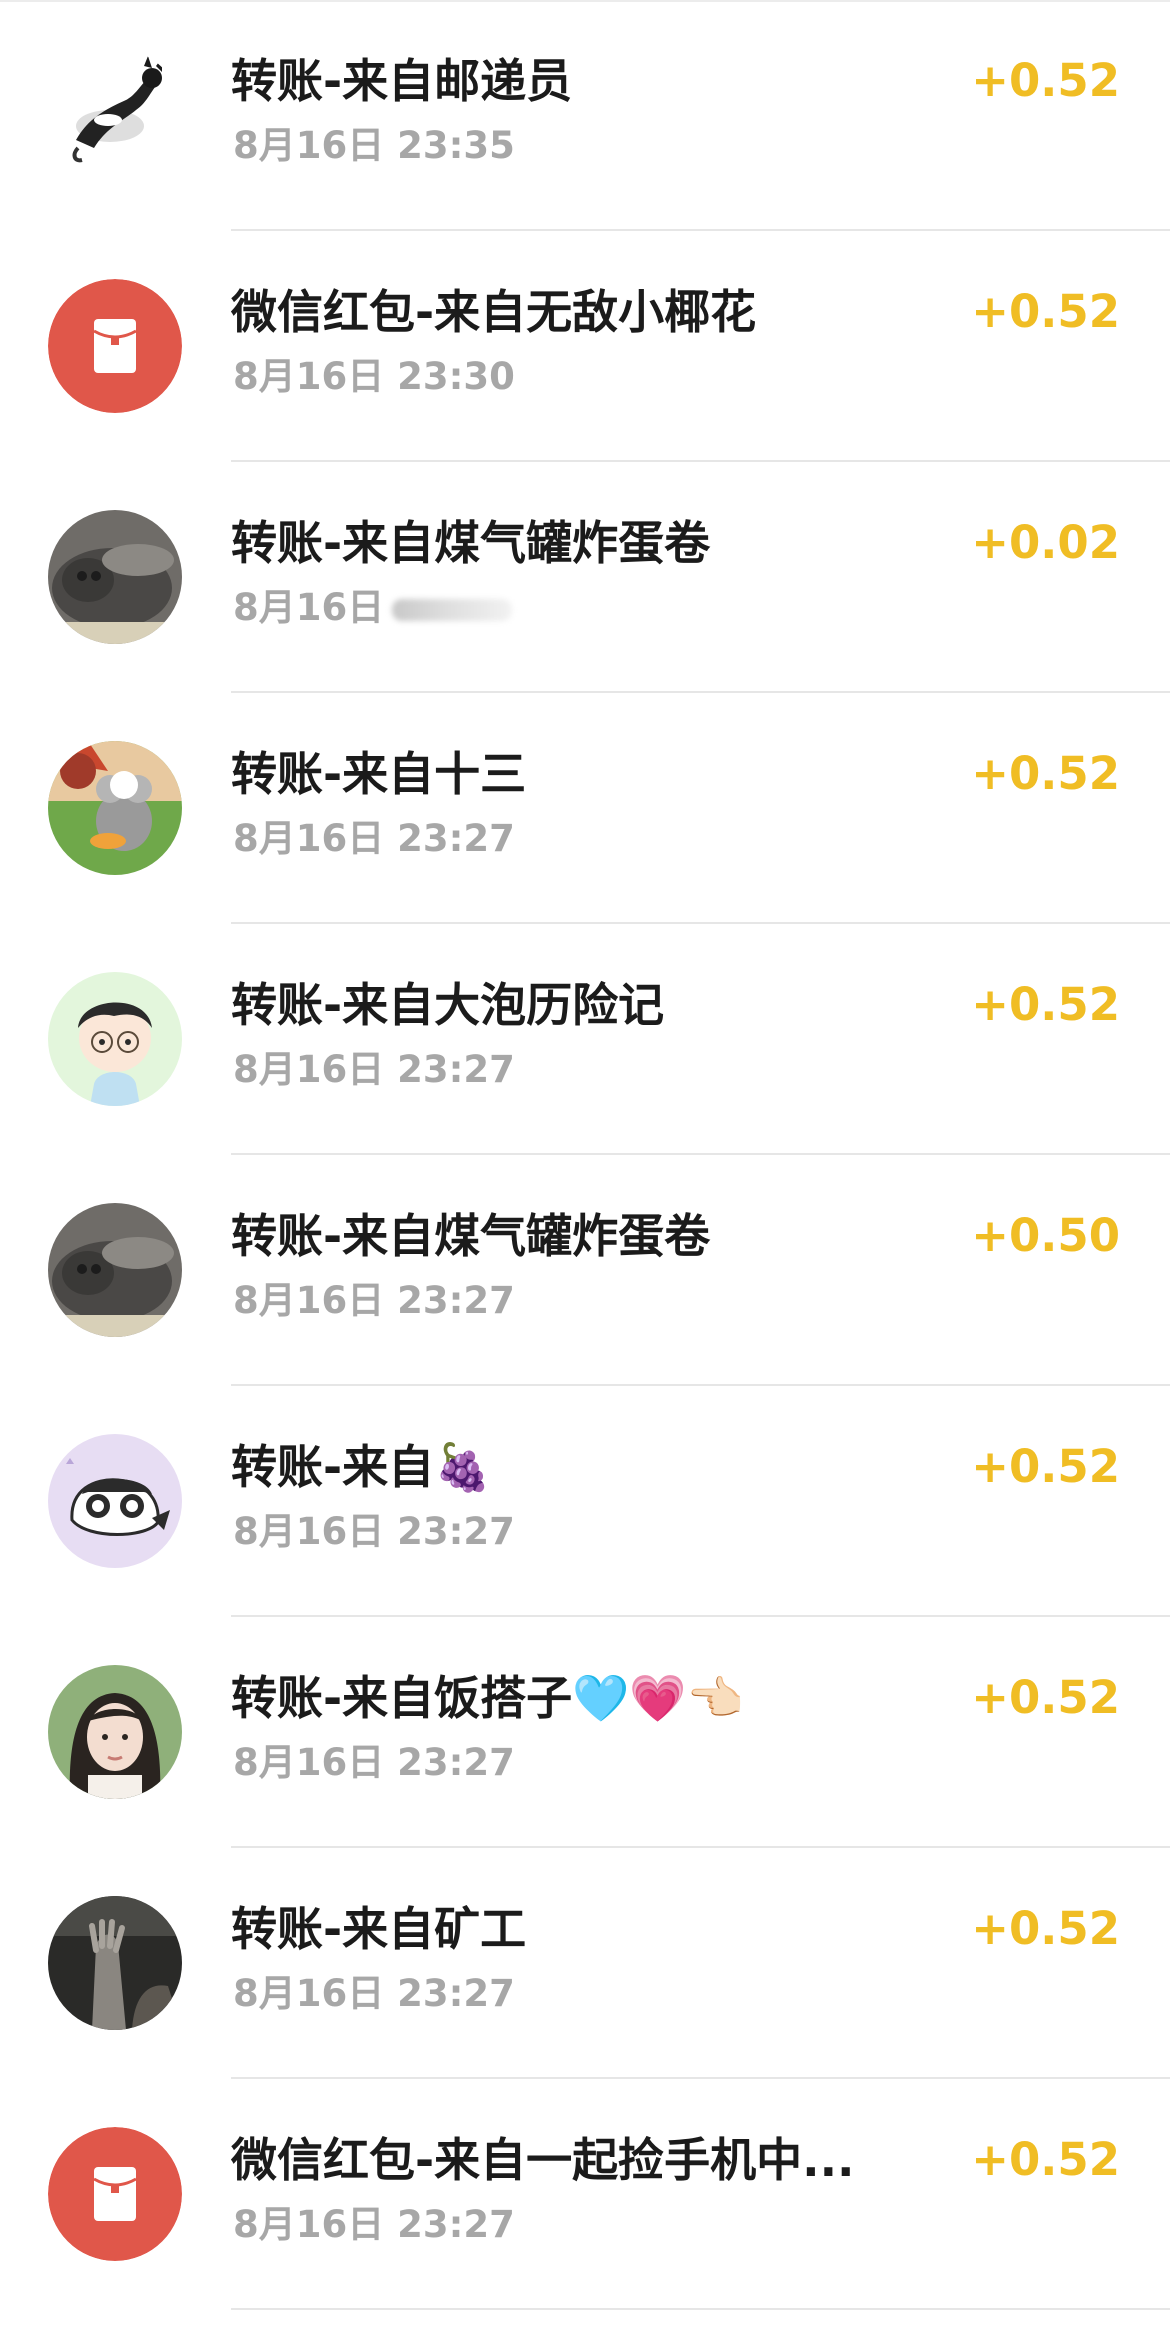 Image resolution: width=1170 pixels, height=2328 pixels. What do you see at coordinates (1045, 542) in the screenshot?
I see `transaction-amount: +0.02` at bounding box center [1045, 542].